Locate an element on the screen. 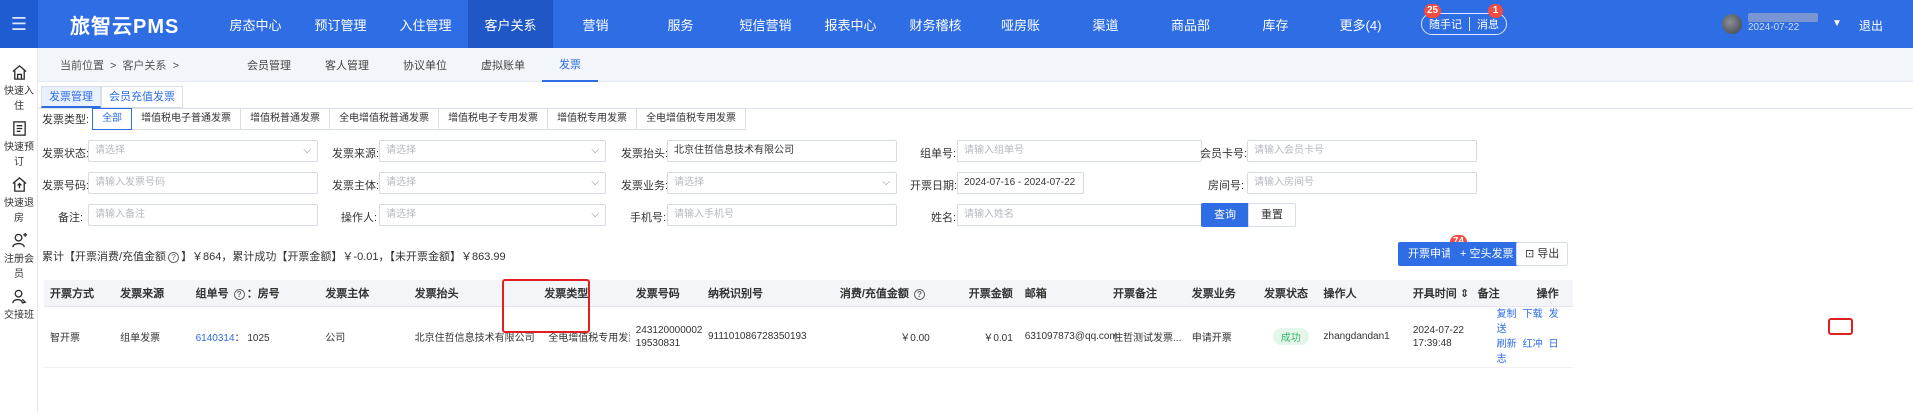 This screenshot has height=413, width=1913. col-note: 开票备注 is located at coordinates (1146, 293).